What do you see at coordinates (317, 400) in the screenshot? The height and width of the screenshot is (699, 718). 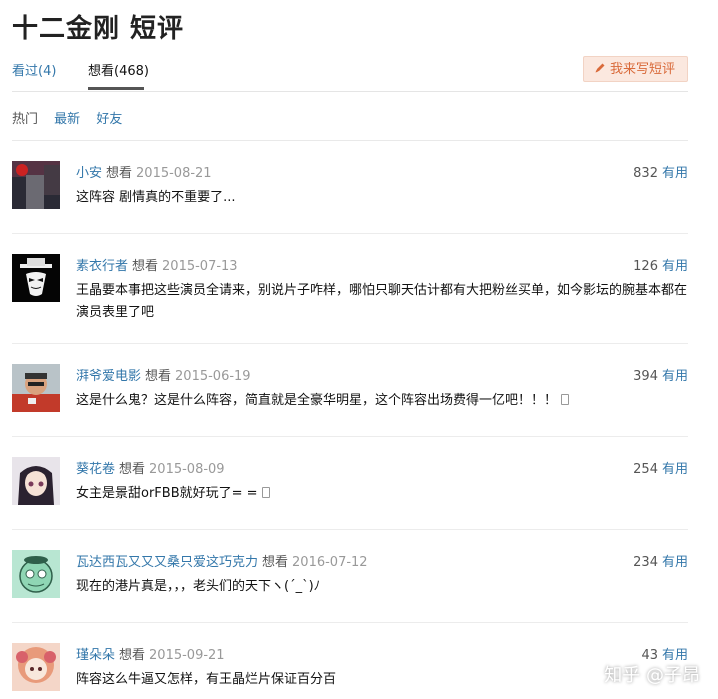 I see `comment-text-content: 这是什么鬼？这是什么阵容，简直就是全豪华明星，这个阵容出场费得一亿吧！！！` at bounding box center [317, 400].